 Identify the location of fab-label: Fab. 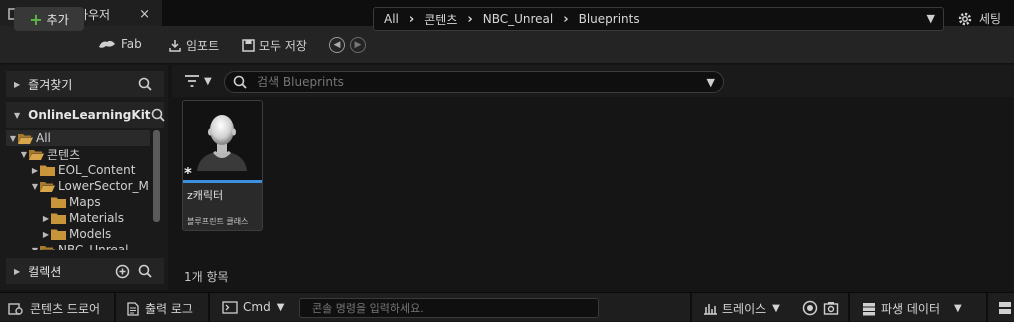
(131, 44).